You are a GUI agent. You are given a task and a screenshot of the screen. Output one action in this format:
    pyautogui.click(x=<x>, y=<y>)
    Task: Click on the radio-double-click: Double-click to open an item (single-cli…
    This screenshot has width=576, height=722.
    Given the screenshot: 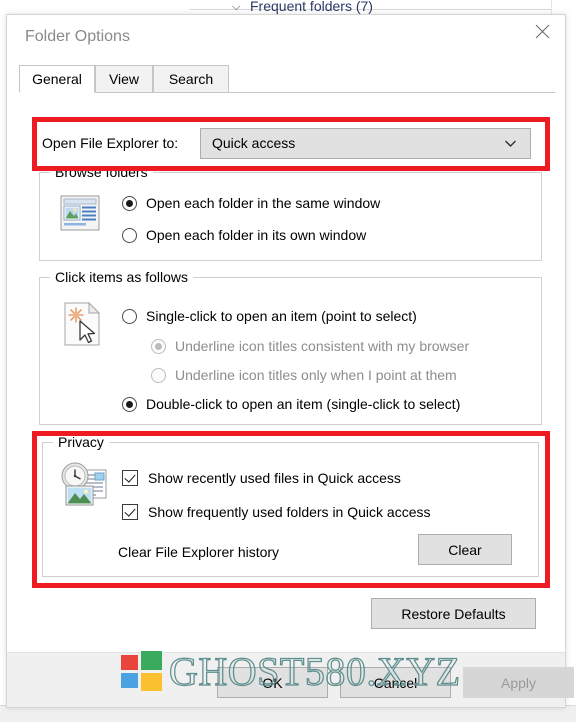 What is the action you would take?
    pyautogui.click(x=291, y=404)
    